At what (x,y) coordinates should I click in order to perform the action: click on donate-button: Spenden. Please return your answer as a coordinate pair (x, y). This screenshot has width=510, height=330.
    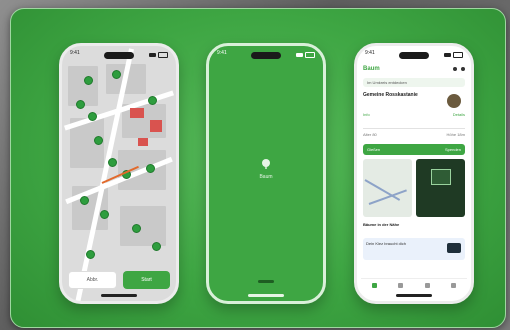
    Looking at the image, I should click on (453, 149).